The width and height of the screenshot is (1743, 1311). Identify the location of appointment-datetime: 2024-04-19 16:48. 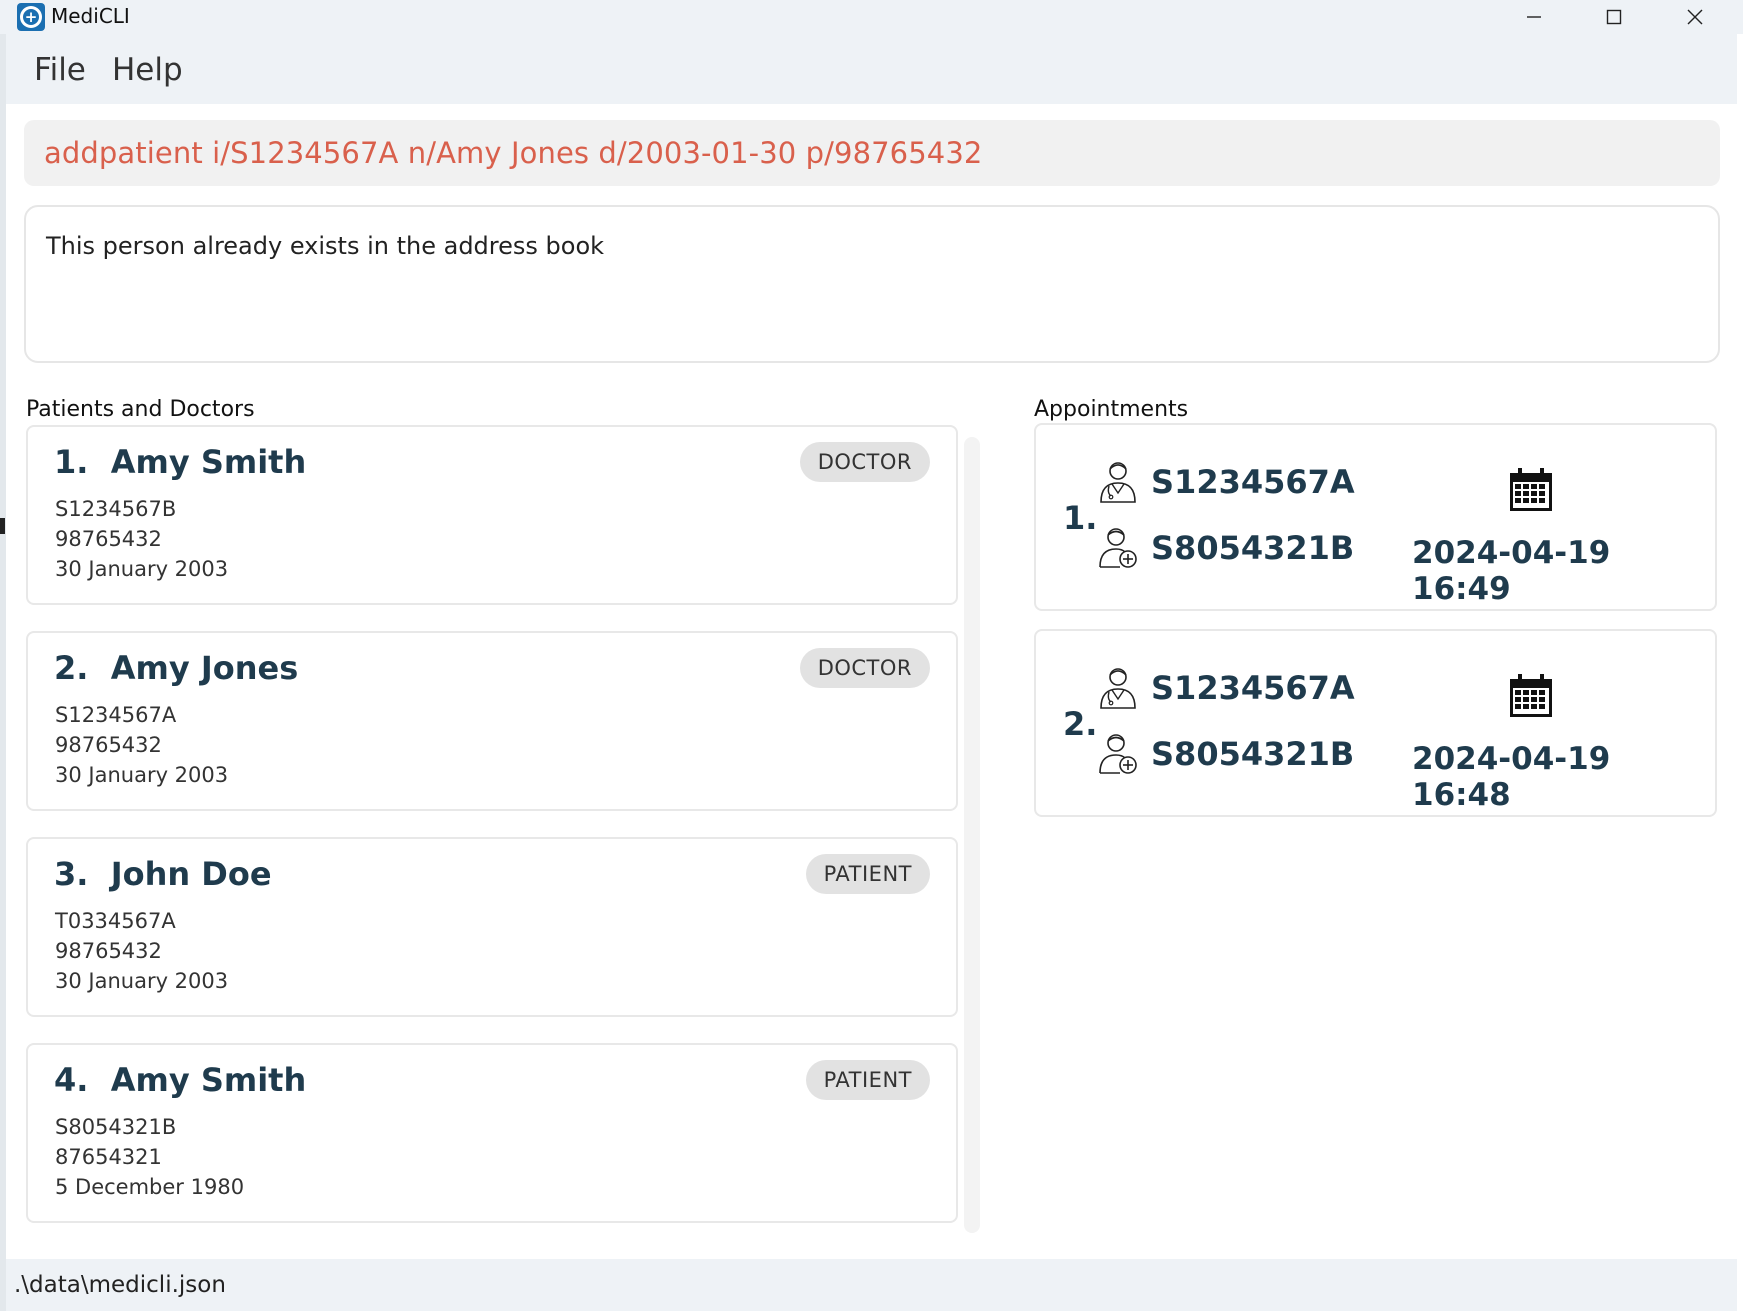
(1511, 777).